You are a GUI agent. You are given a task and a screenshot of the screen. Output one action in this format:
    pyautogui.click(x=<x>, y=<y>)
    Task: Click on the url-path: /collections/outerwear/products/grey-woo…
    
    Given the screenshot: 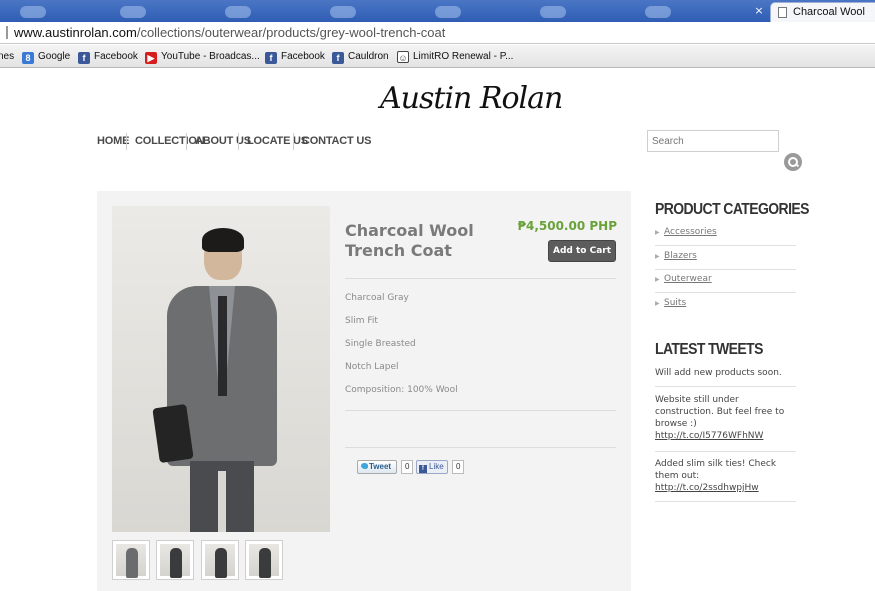 What is the action you would take?
    pyautogui.click(x=291, y=32)
    